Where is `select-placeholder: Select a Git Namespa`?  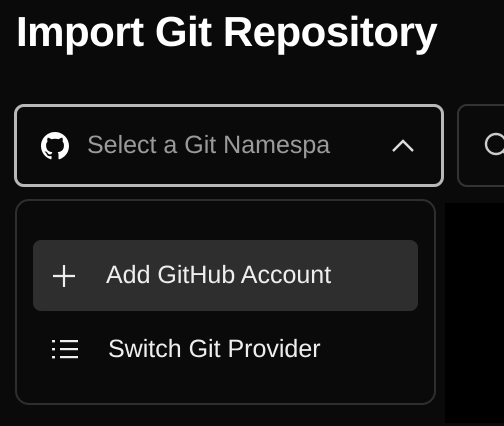 select-placeholder: Select a Git Namespa is located at coordinates (209, 145).